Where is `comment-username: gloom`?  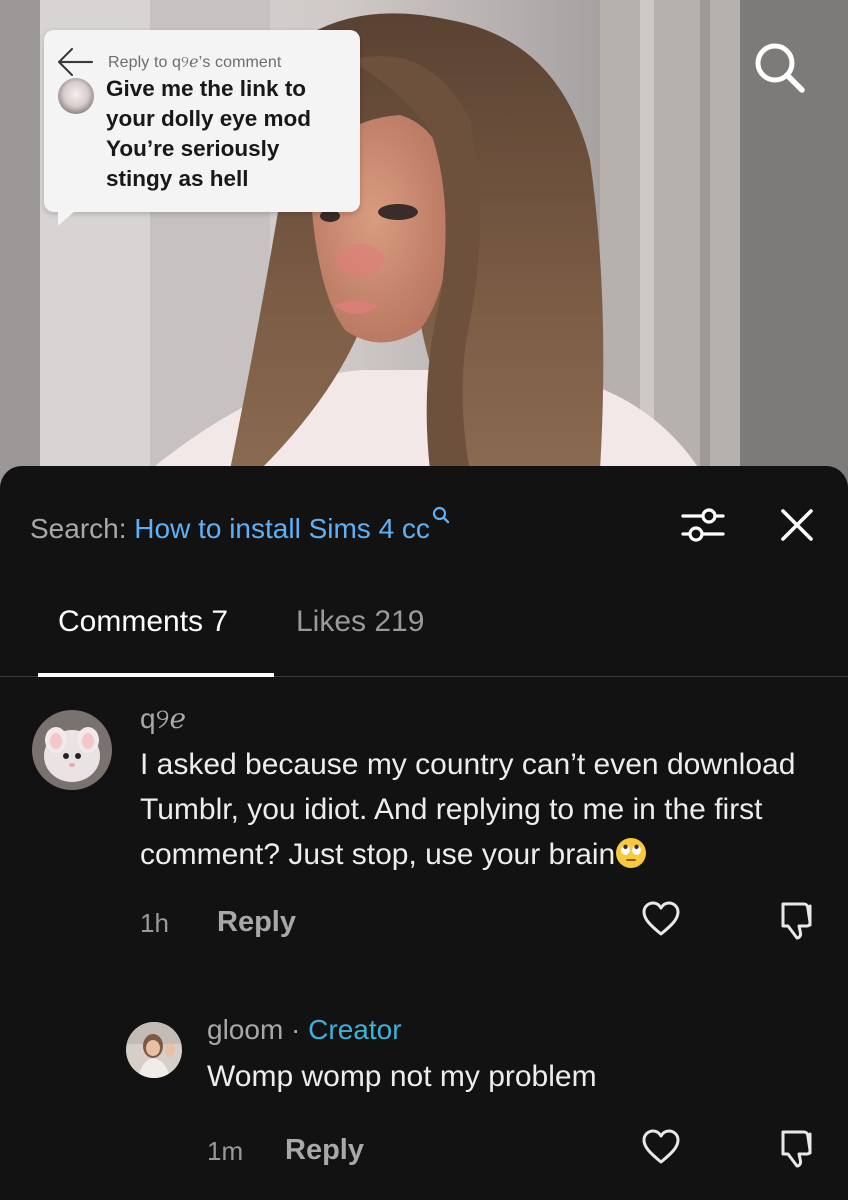 comment-username: gloom is located at coordinates (245, 1029).